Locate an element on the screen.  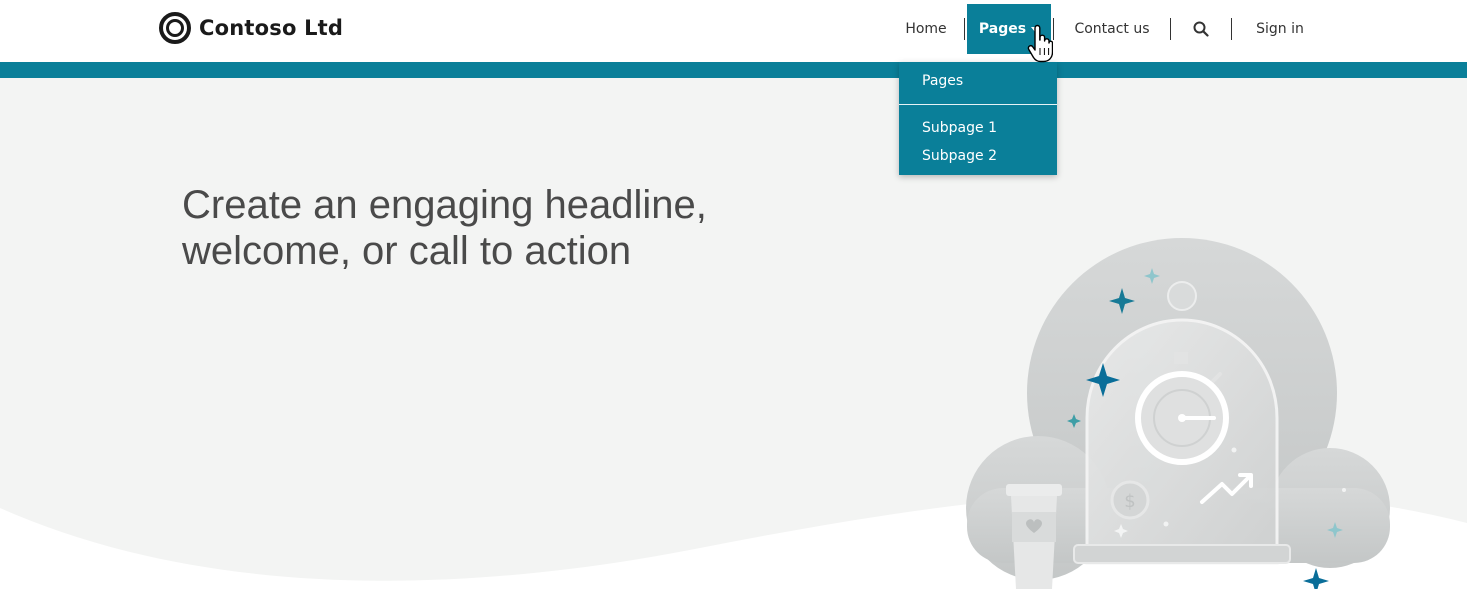
ring-logo-icon is located at coordinates (175, 28).